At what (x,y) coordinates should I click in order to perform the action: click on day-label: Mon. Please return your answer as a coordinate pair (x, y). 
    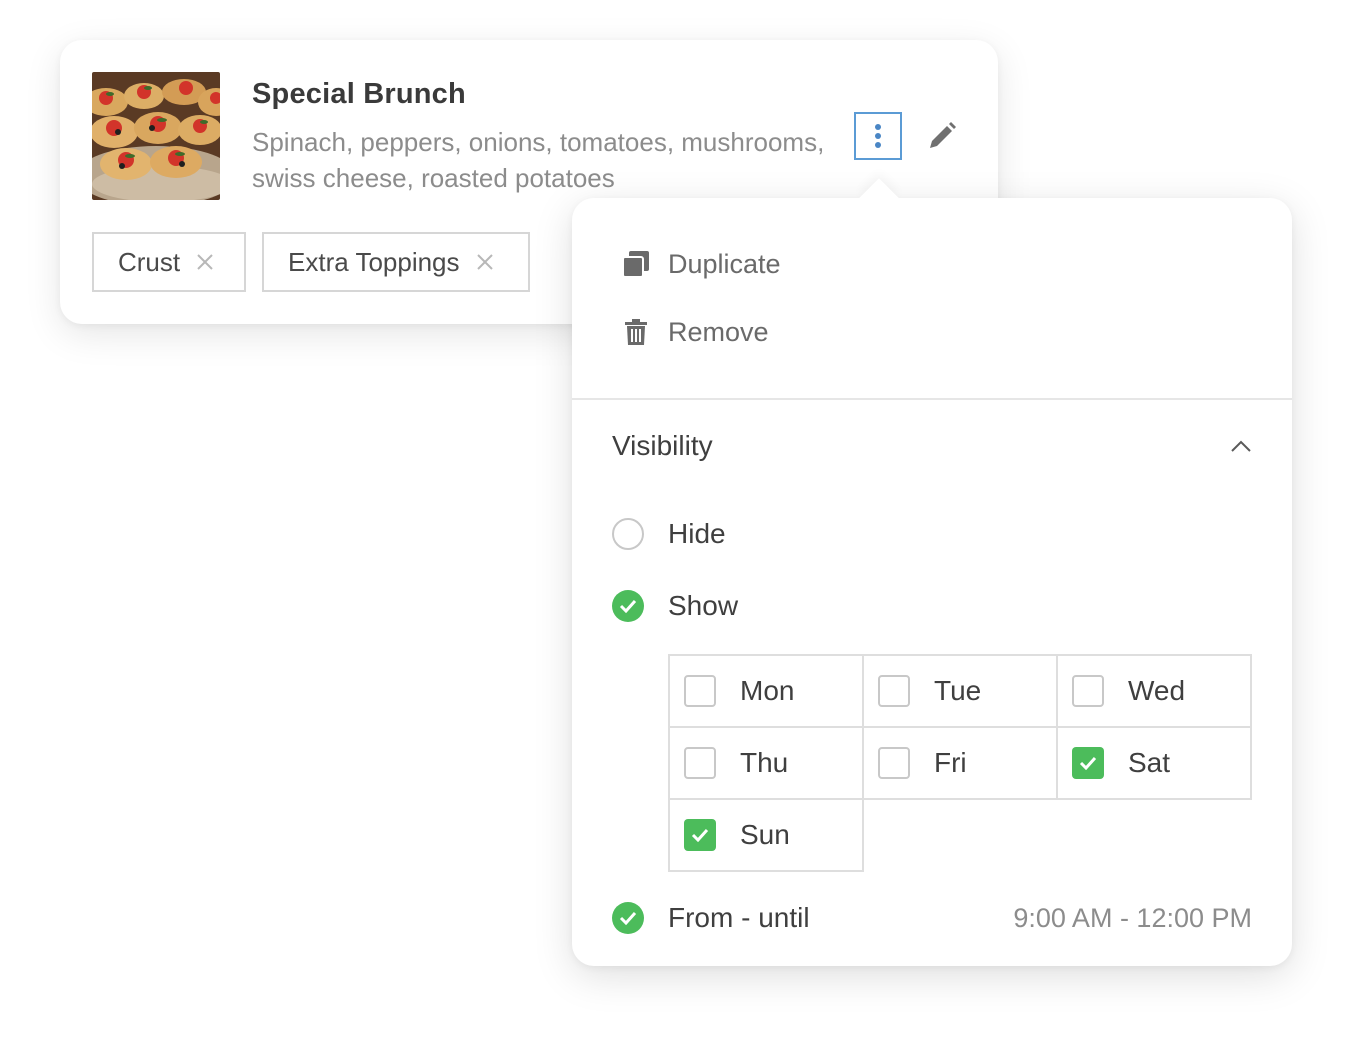
    Looking at the image, I should click on (767, 690).